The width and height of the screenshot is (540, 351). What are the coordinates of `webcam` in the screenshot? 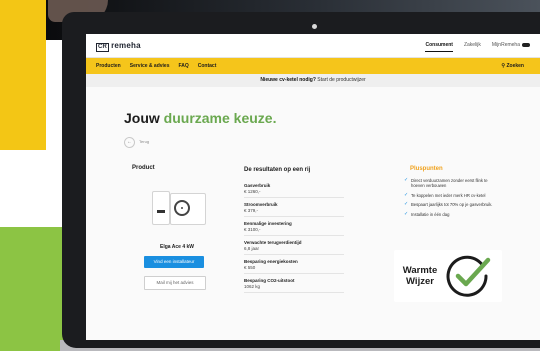 It's located at (314, 26).